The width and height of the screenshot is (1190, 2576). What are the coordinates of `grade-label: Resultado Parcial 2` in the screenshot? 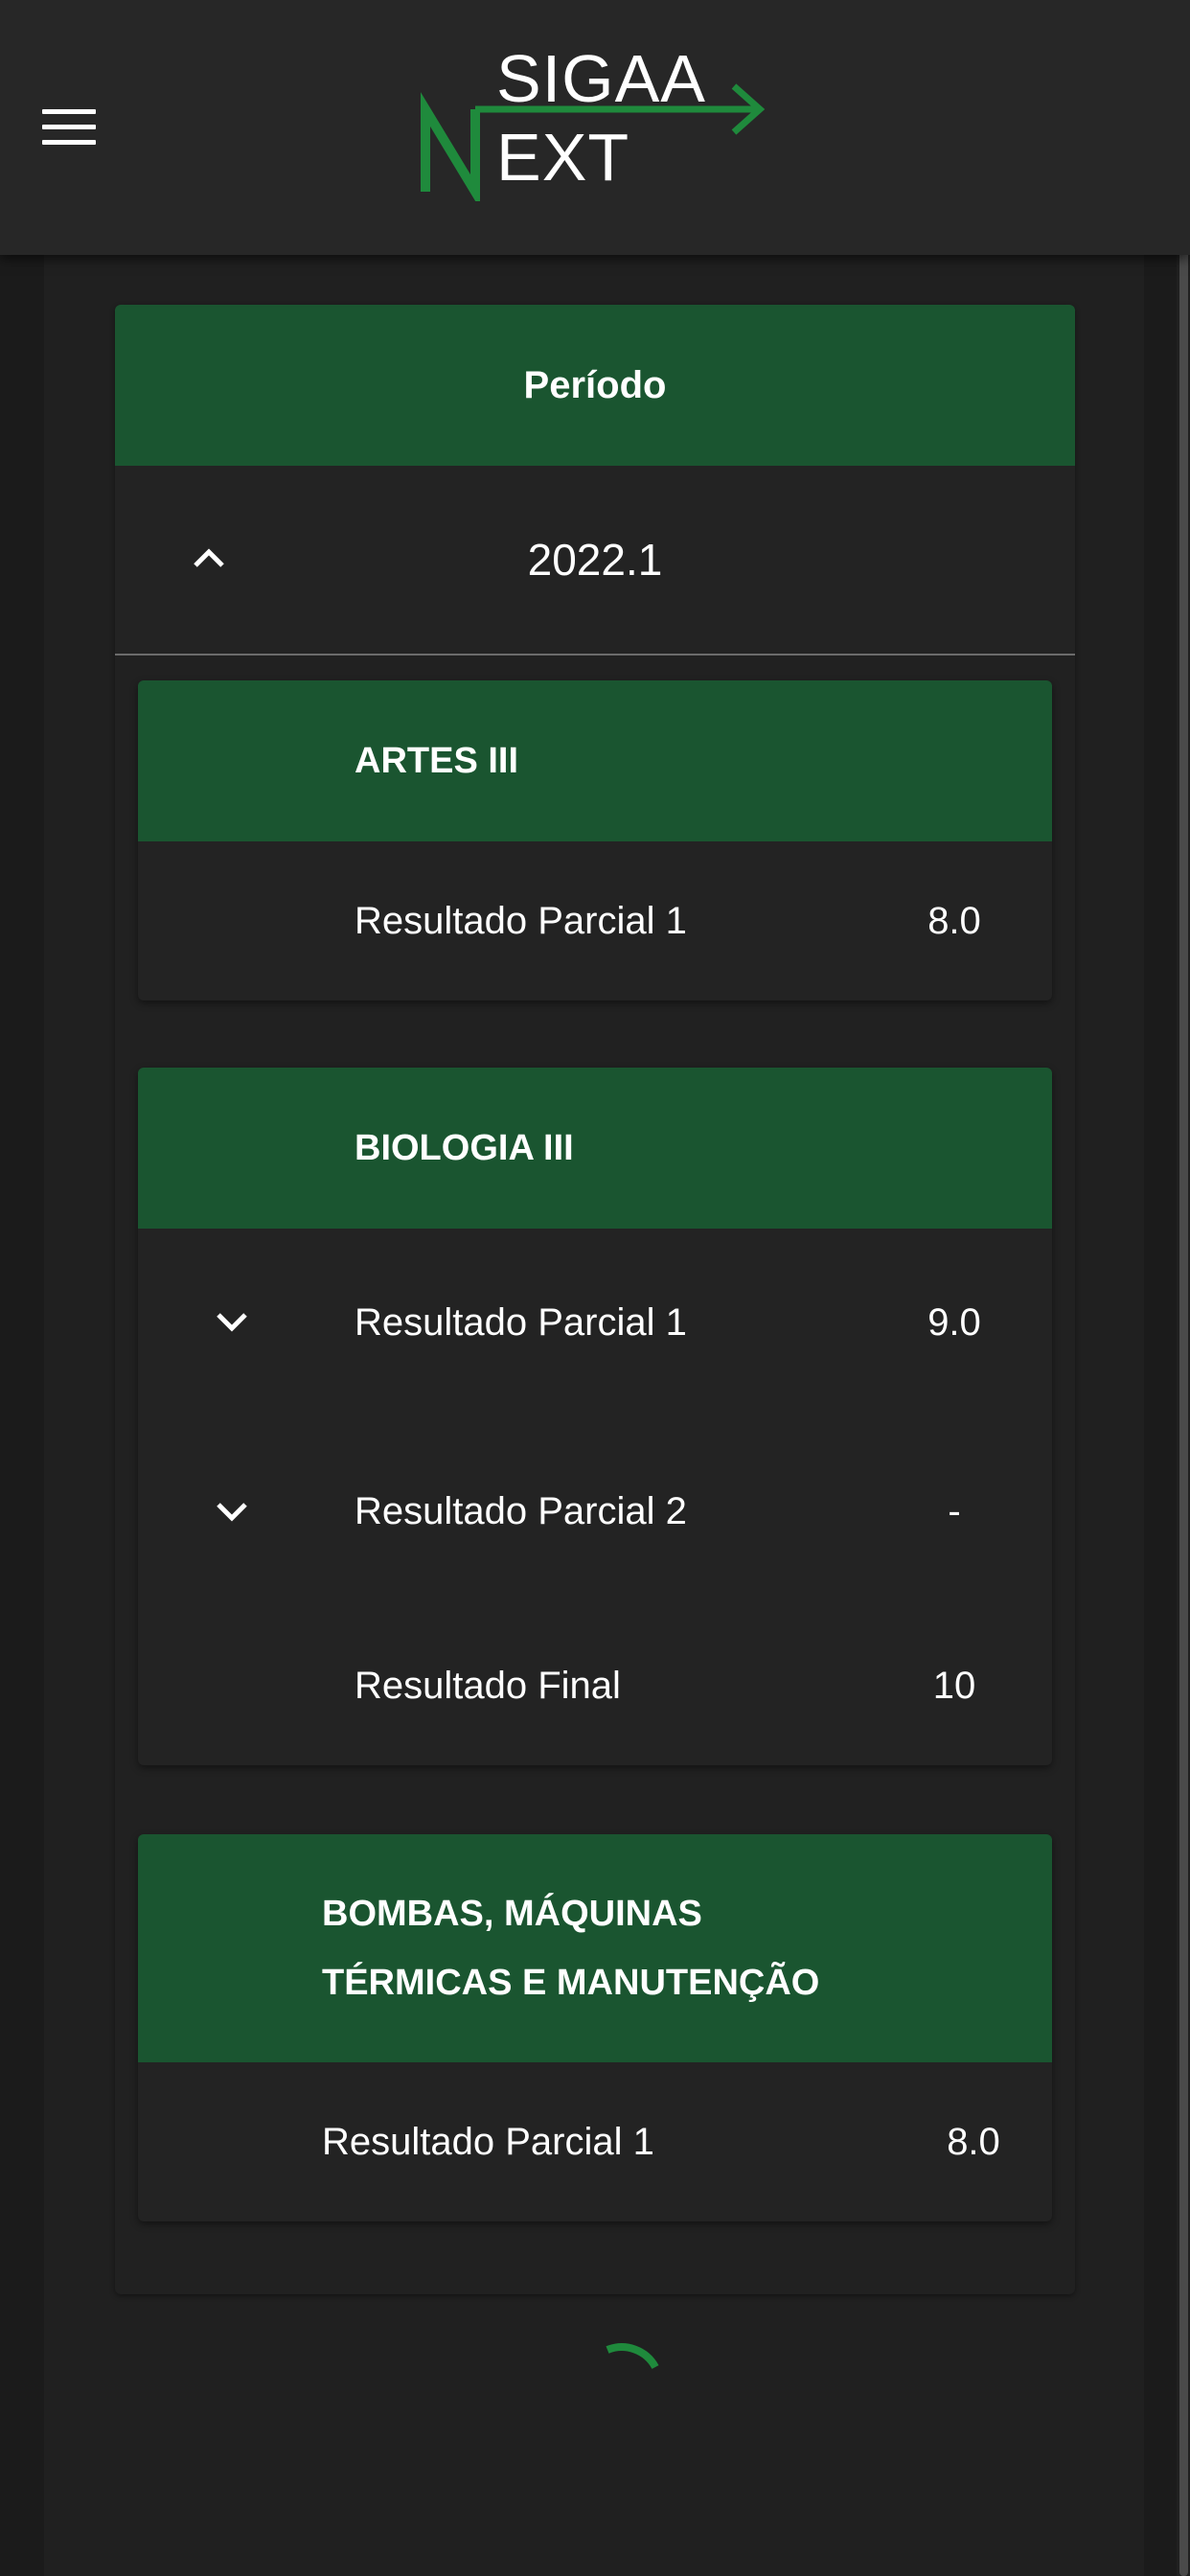 It's located at (521, 1510).